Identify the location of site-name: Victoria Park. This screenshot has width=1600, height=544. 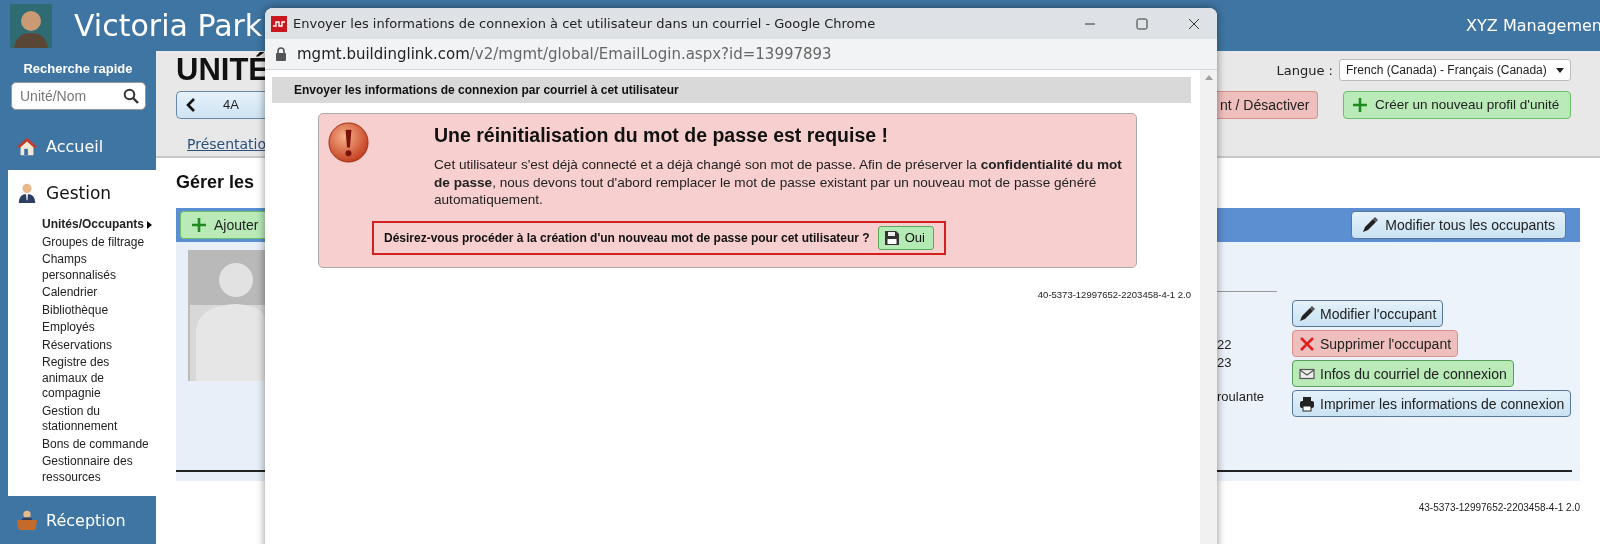
(168, 25).